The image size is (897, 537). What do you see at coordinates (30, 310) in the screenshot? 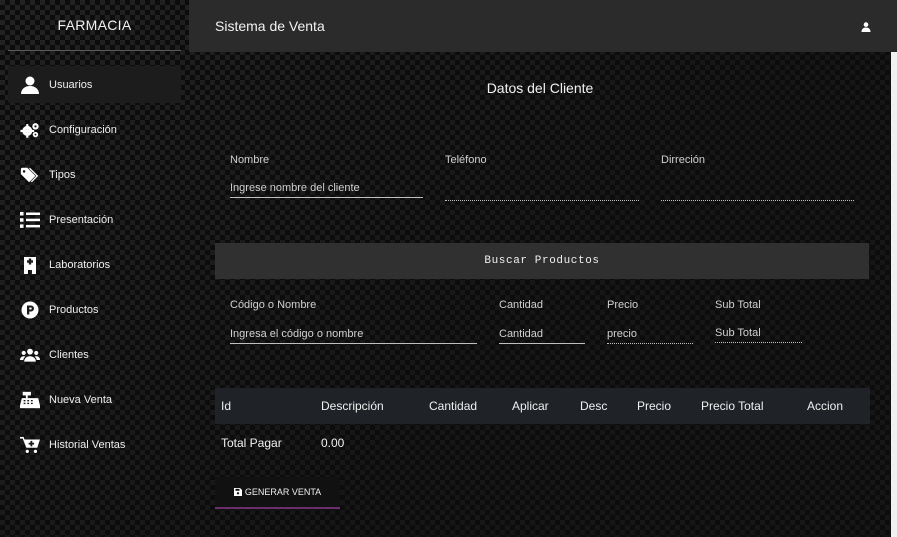
I see `product-p-icon` at bounding box center [30, 310].